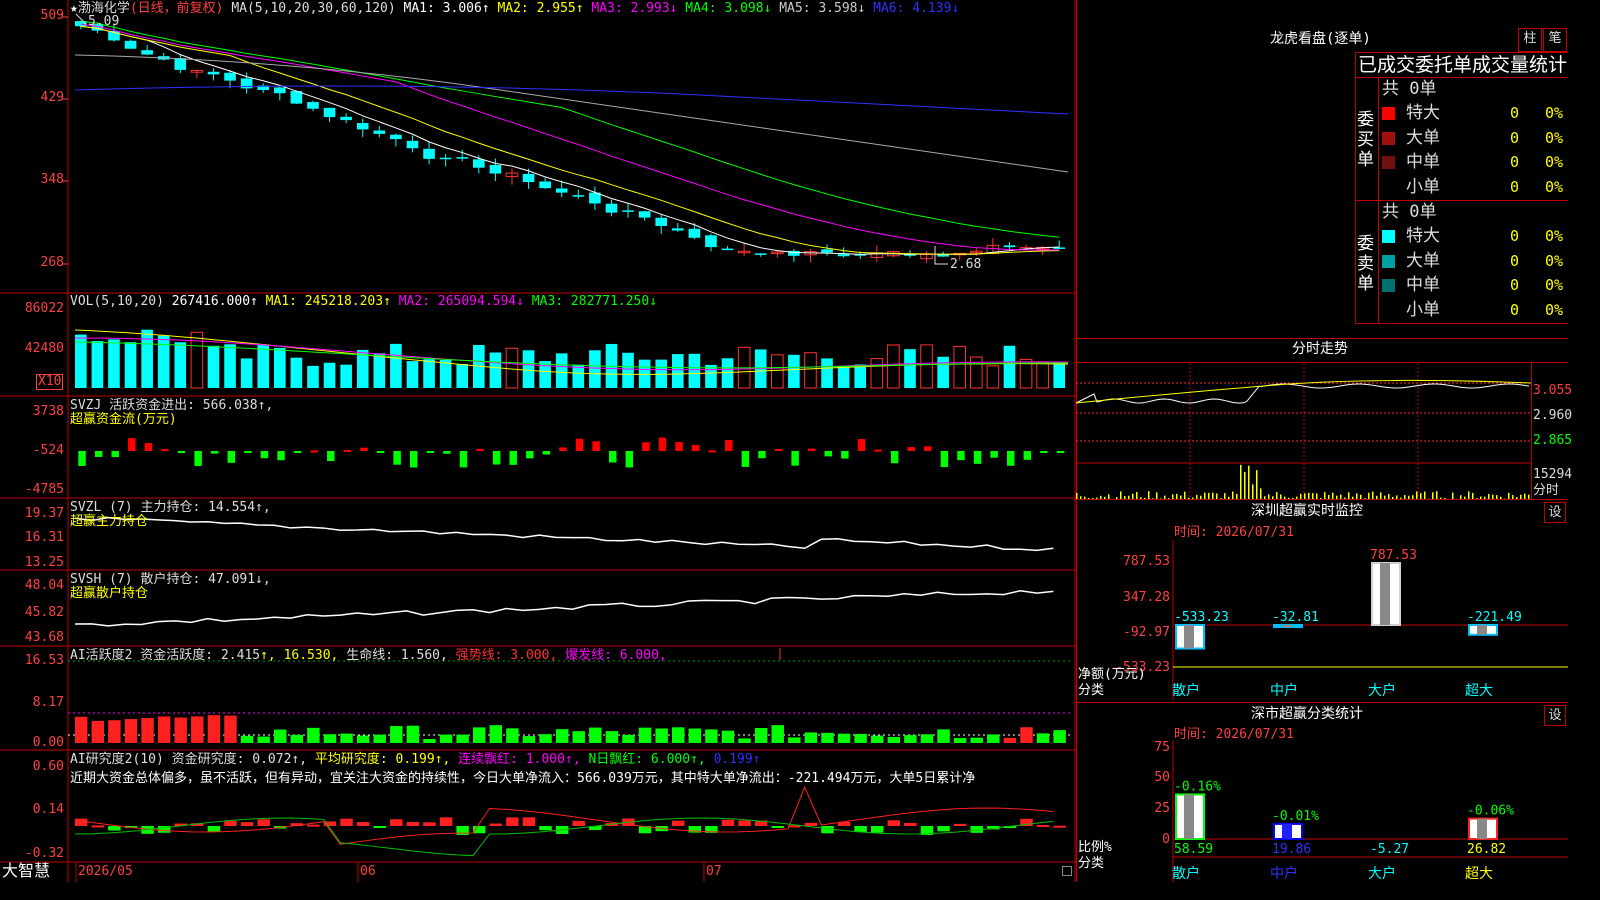 The width and height of the screenshot is (1600, 900). I want to click on classify-axis-tick: 25, so click(1162, 808).